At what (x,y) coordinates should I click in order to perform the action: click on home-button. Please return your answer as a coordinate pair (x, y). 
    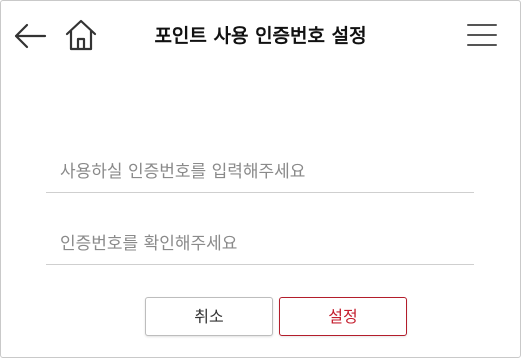
    Looking at the image, I should click on (81, 35).